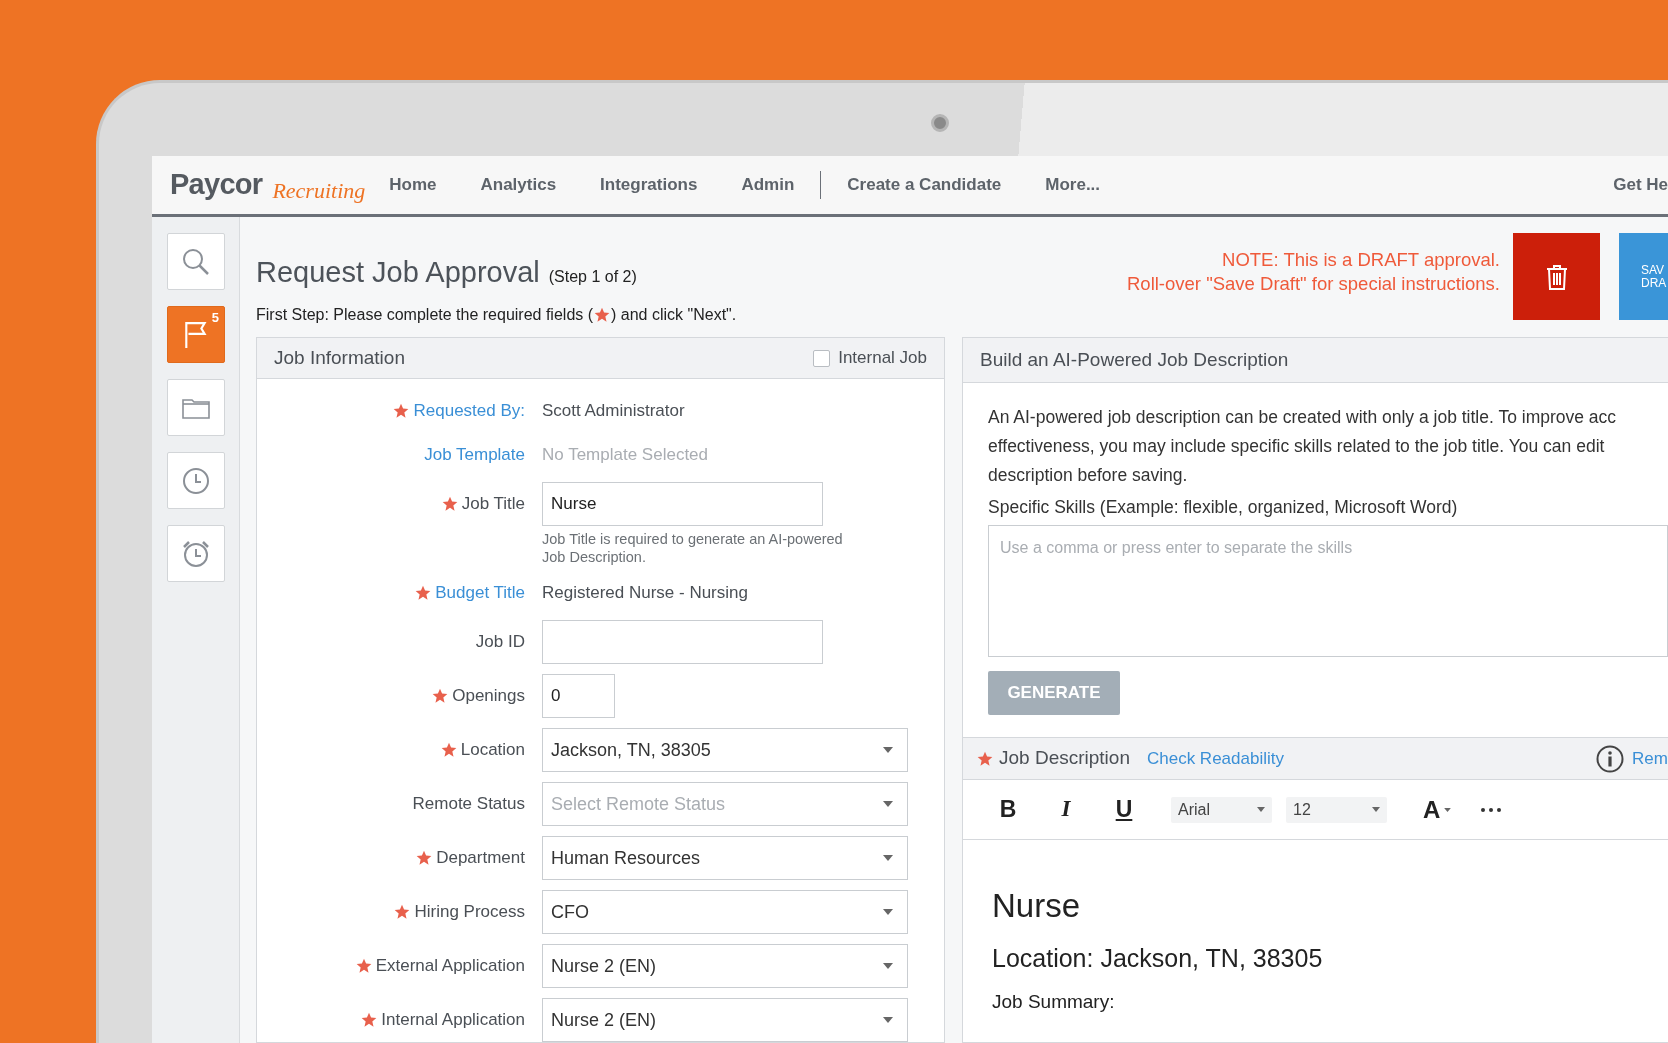  Describe the element at coordinates (1158, 958) in the screenshot. I see `editor-subheading: Location: Jackson, TN, 38305` at that location.